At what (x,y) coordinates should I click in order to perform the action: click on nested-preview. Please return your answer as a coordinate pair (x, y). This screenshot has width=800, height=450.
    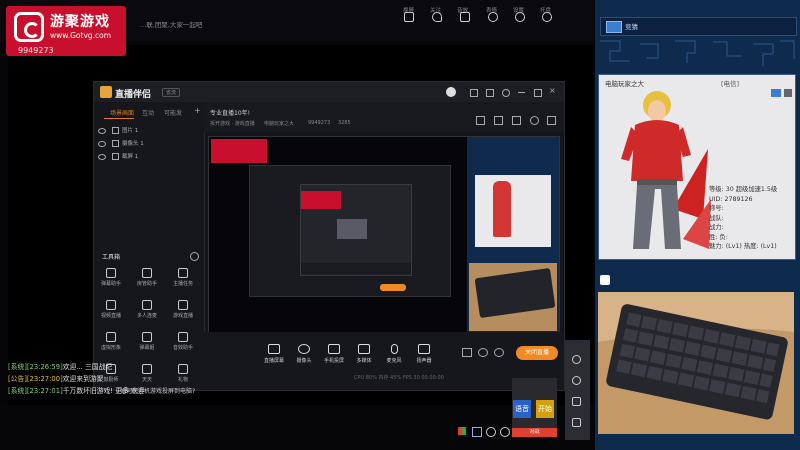
    Looking at the image, I should click on (352, 229).